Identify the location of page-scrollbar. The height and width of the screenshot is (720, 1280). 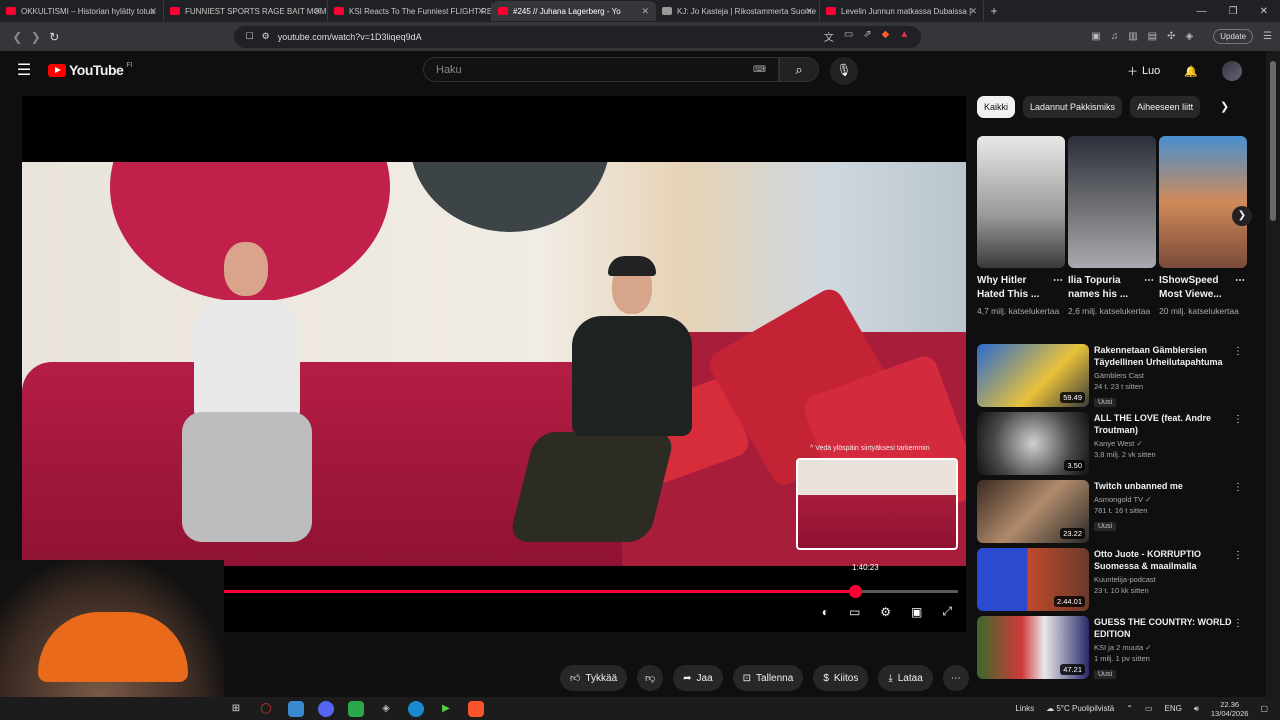
(1273, 374).